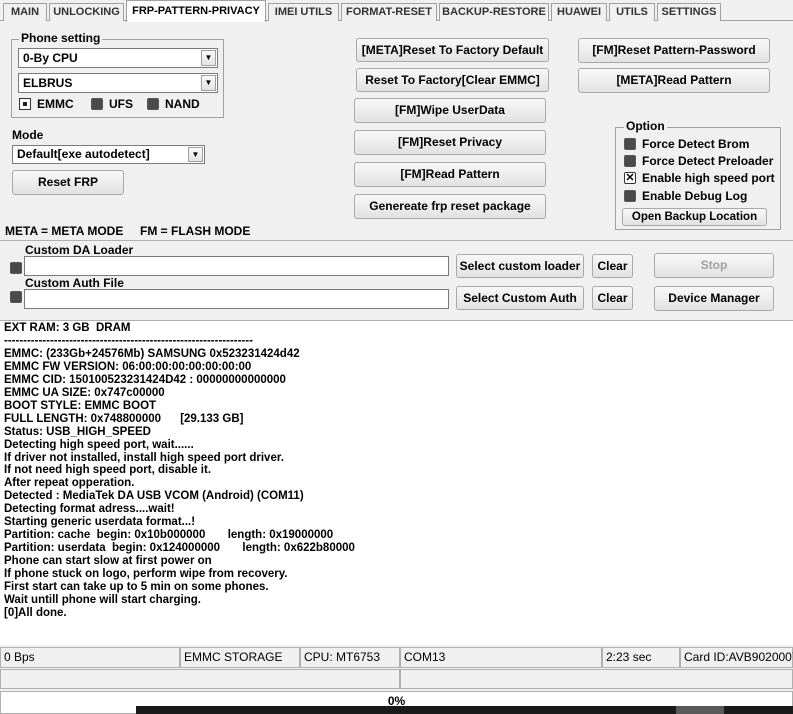 The width and height of the screenshot is (793, 714). Describe the element at coordinates (708, 161) in the screenshot. I see `force-detect-preloader-label: Force Detect Preloader` at that location.